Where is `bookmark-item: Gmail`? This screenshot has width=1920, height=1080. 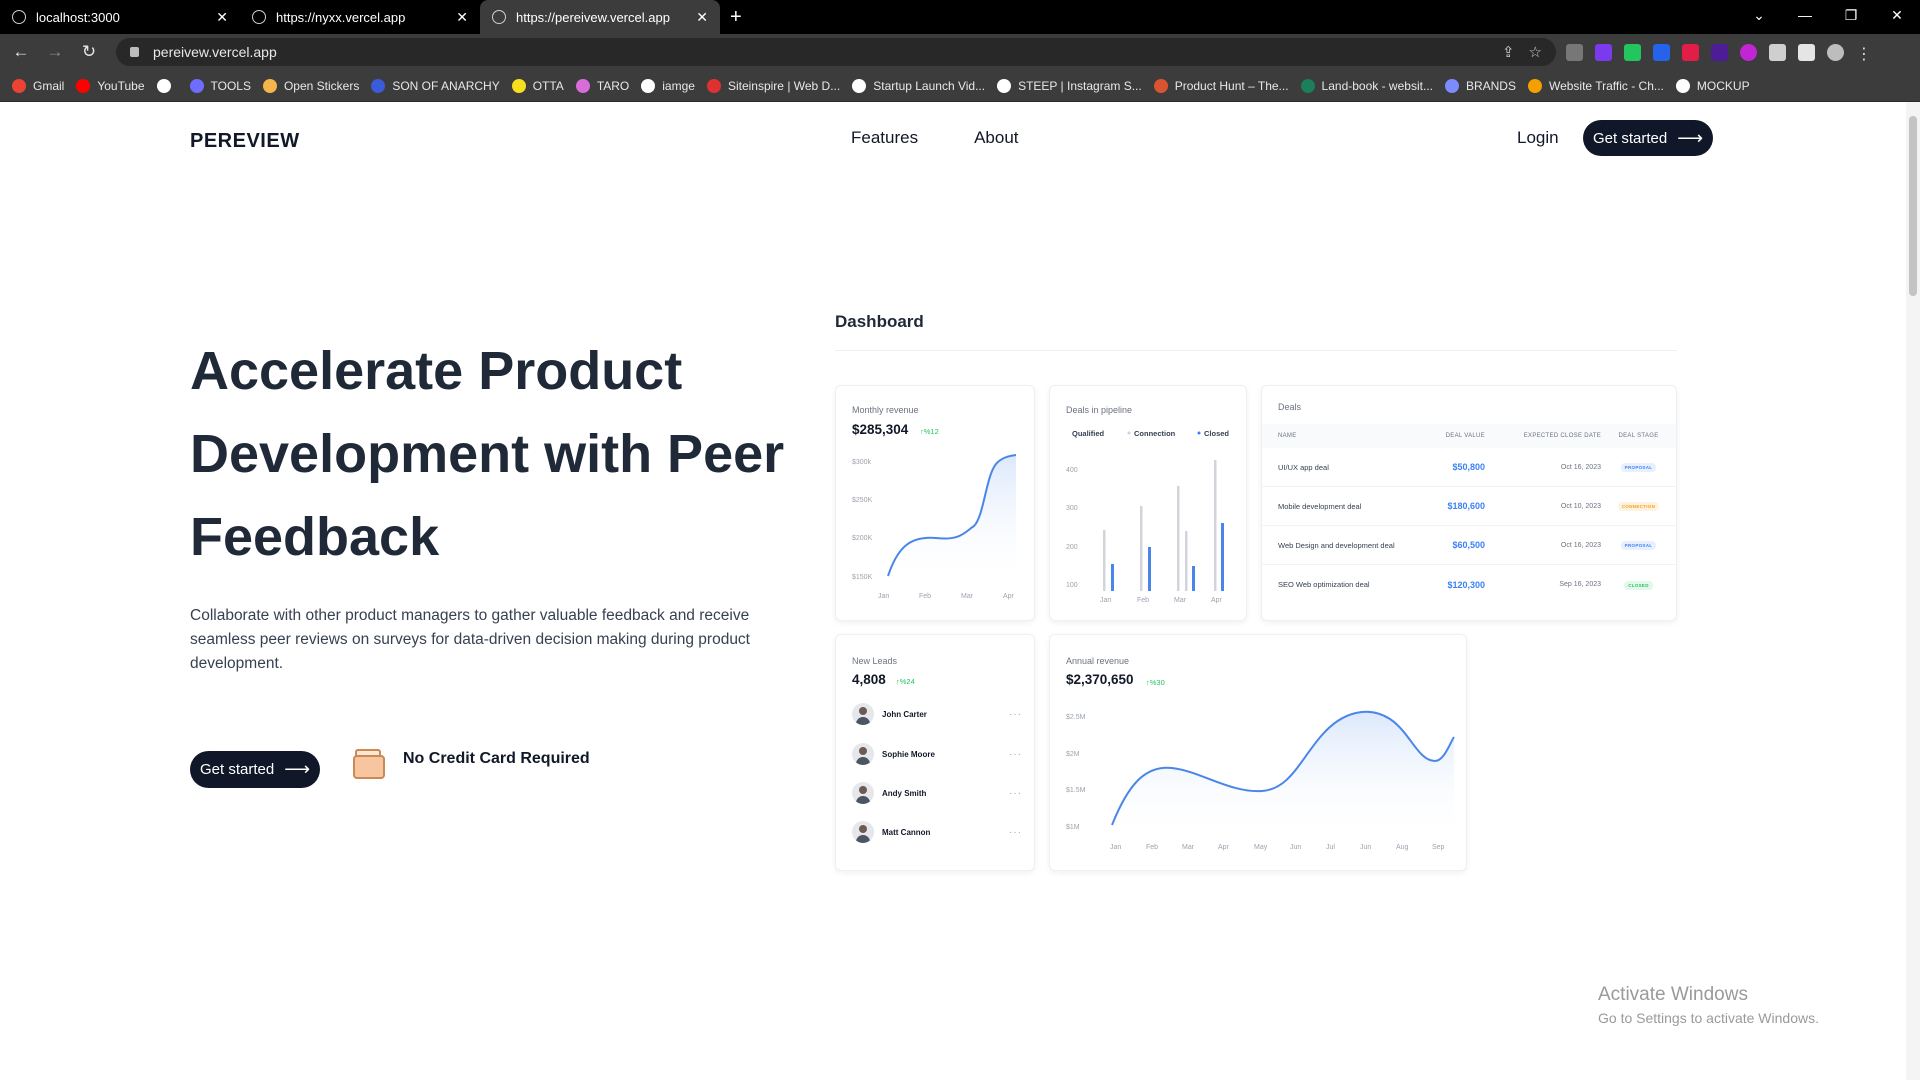
bookmark-item: Gmail is located at coordinates (38, 85).